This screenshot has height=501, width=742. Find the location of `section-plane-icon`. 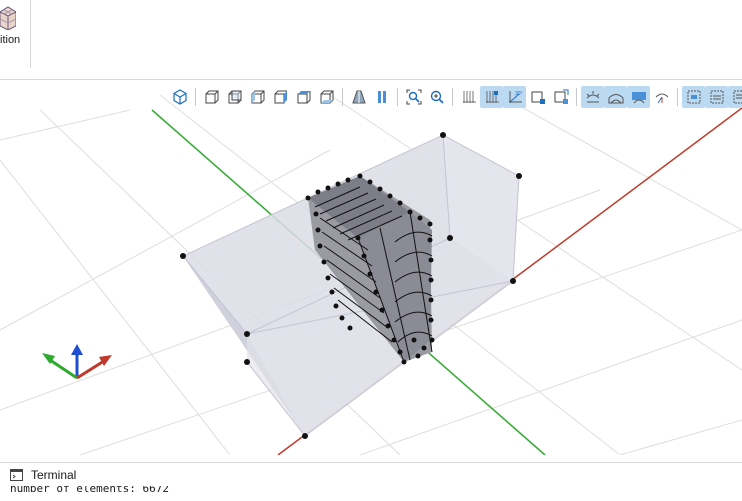

section-plane-icon is located at coordinates (560, 97).